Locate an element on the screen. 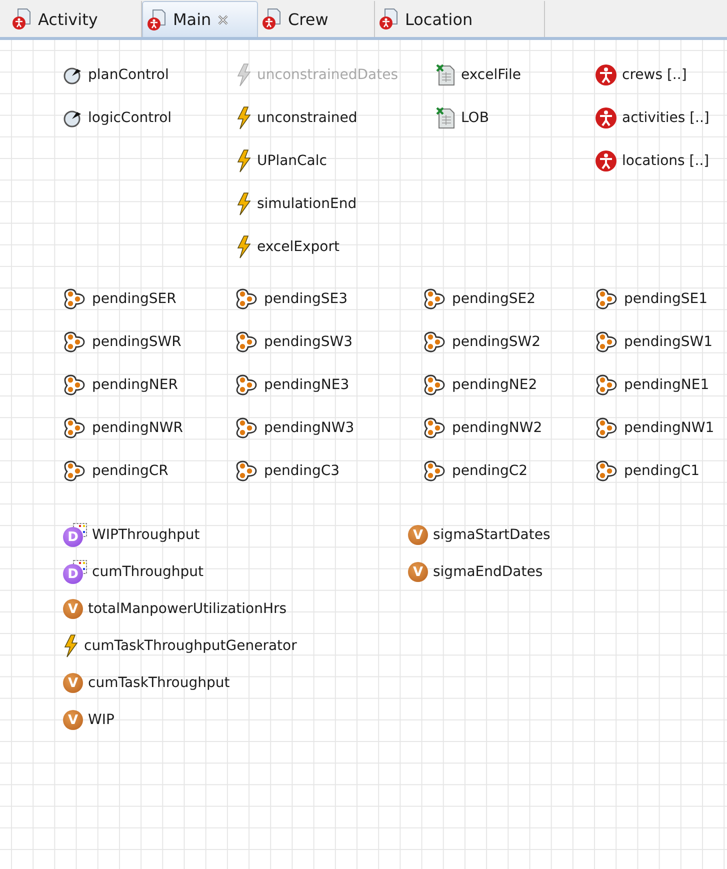 The image size is (727, 869). element-label: pendingSE2 is located at coordinates (494, 299).